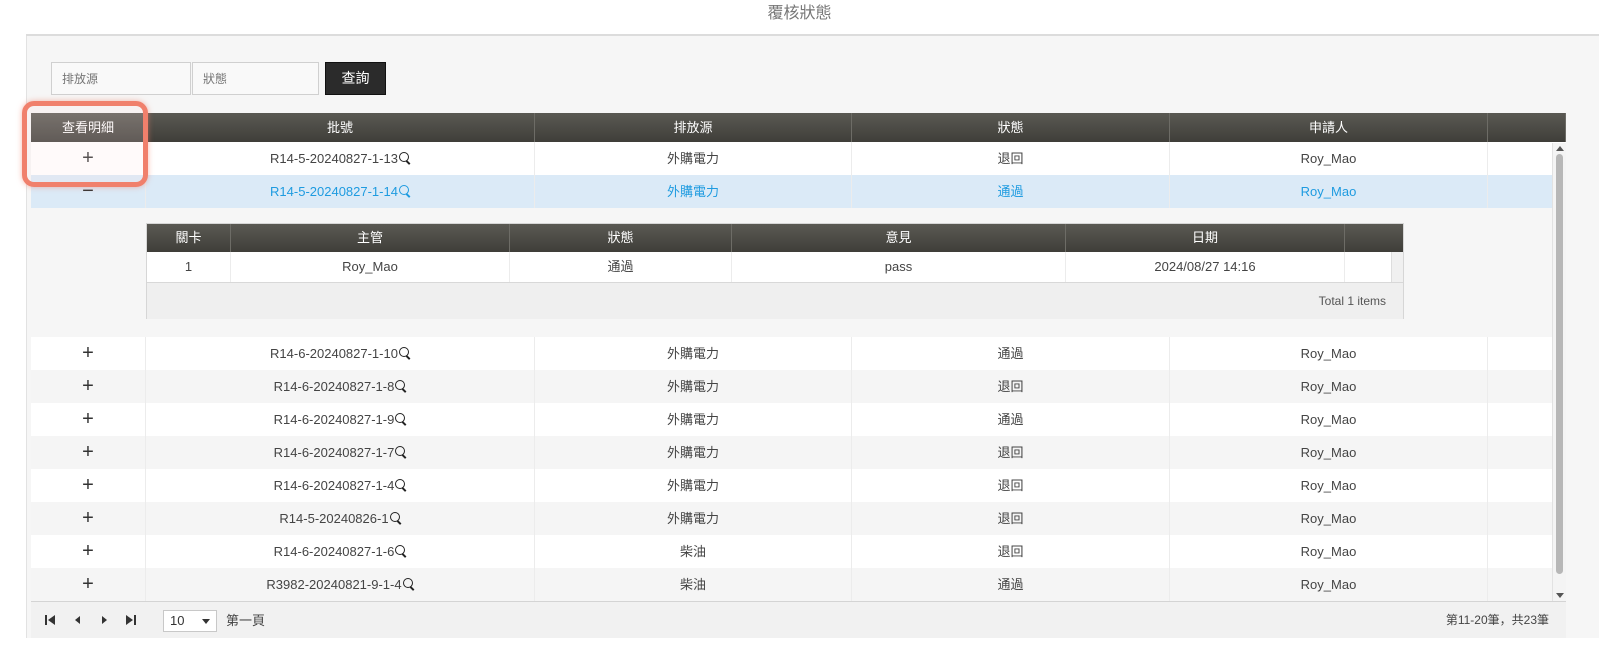 Image resolution: width=1599 pixels, height=651 pixels. I want to click on batch-number: R14-6-20240827-1-9, so click(334, 419).